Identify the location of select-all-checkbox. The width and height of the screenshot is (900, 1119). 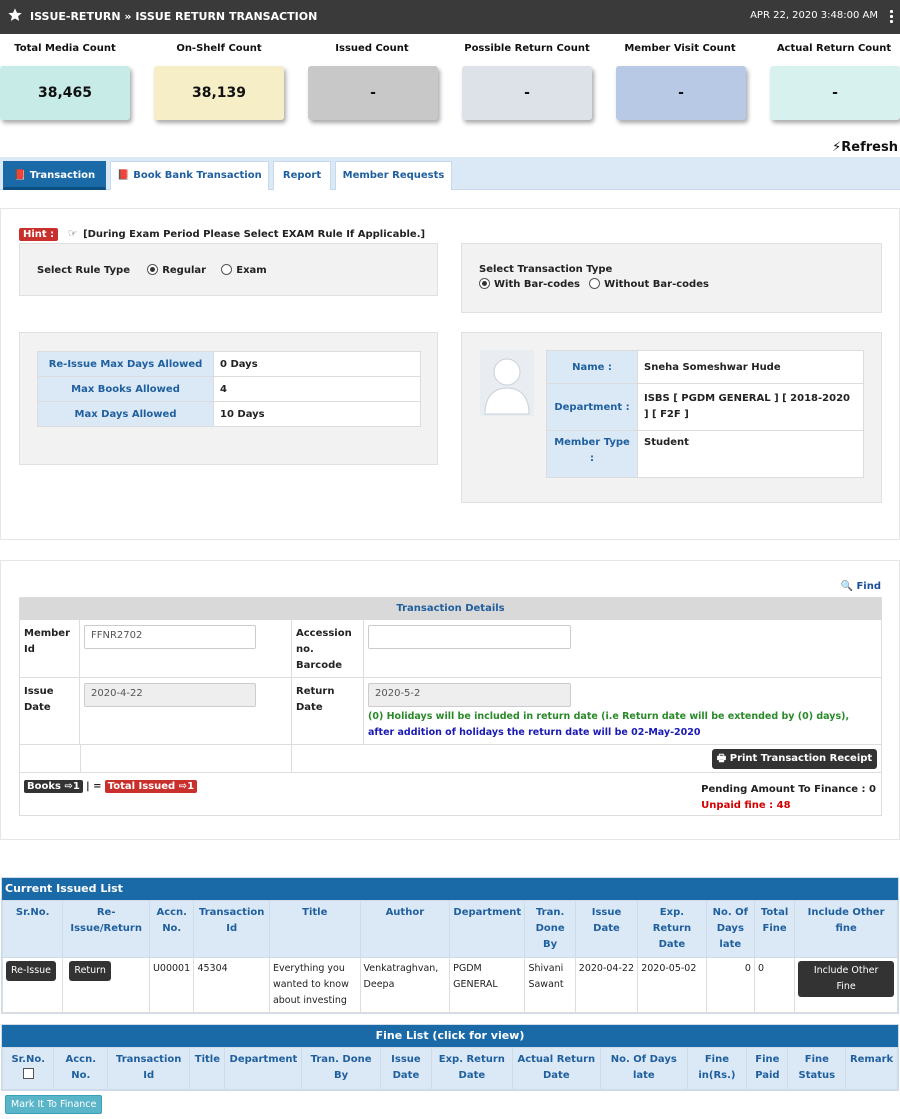
(28, 1073).